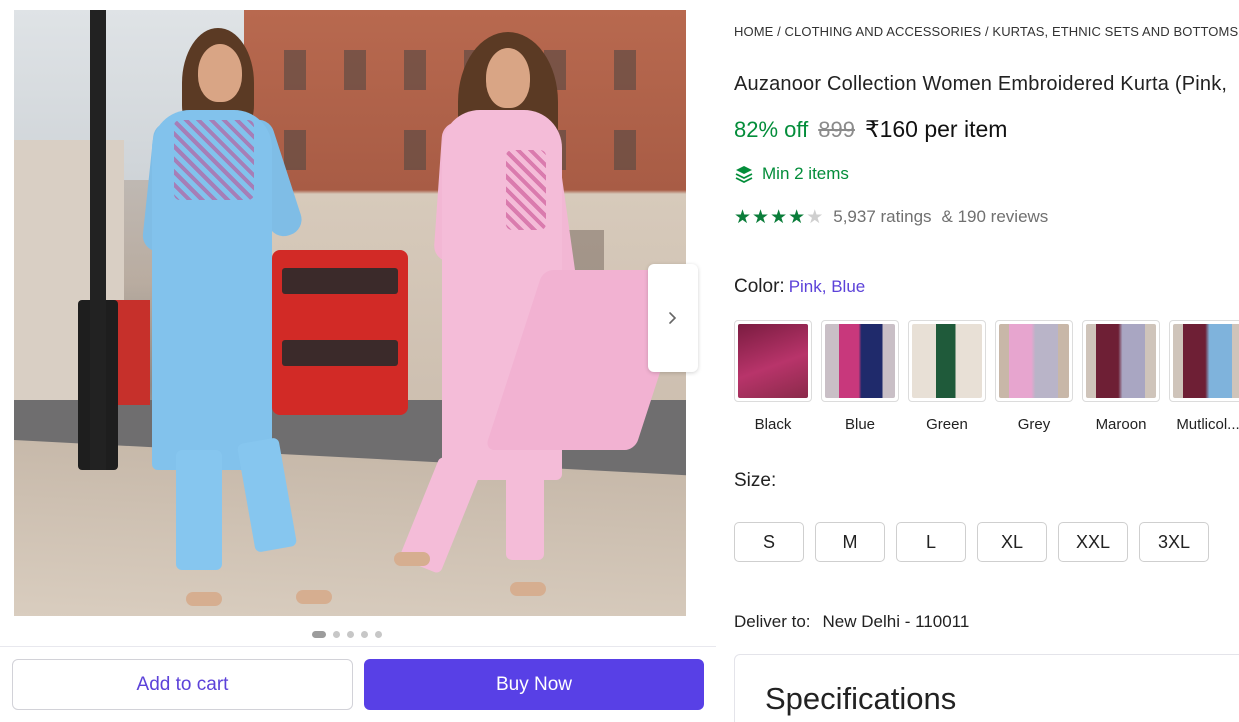 This screenshot has width=1239, height=722. What do you see at coordinates (850, 542) in the screenshot?
I see `size-option-m: M` at bounding box center [850, 542].